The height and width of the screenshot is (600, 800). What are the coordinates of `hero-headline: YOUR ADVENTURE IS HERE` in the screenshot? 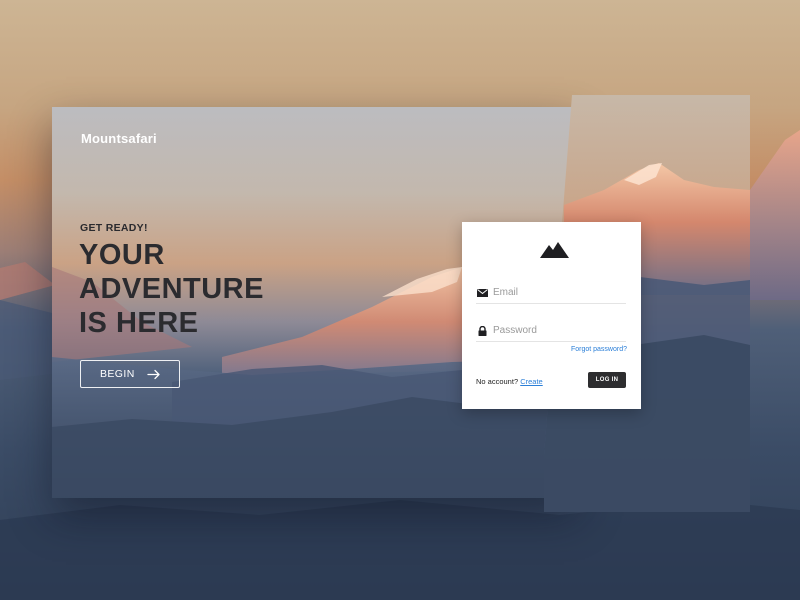 It's located at (209, 289).